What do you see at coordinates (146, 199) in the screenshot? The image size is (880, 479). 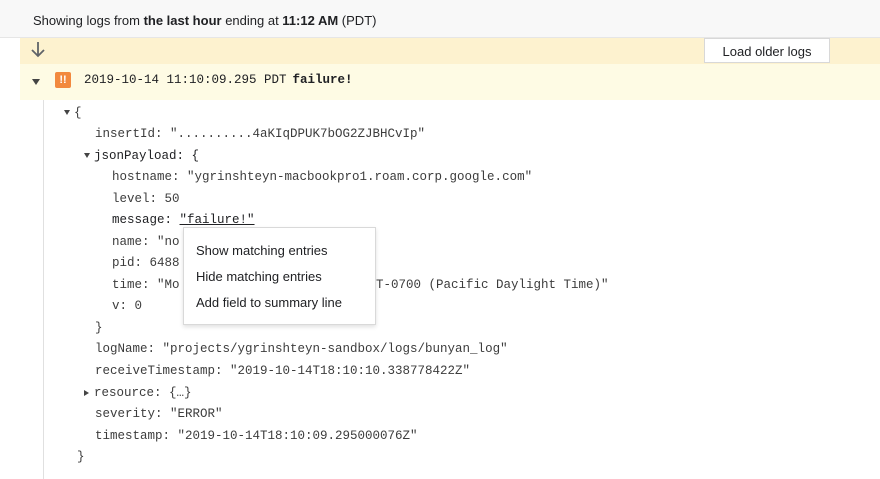 I see `field-level: level: 50` at bounding box center [146, 199].